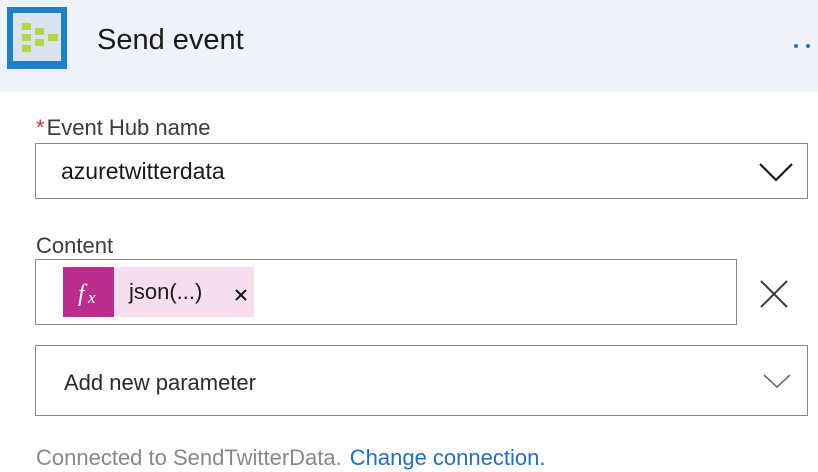  Describe the element at coordinates (37, 38) in the screenshot. I see `event-hub-icon` at that location.